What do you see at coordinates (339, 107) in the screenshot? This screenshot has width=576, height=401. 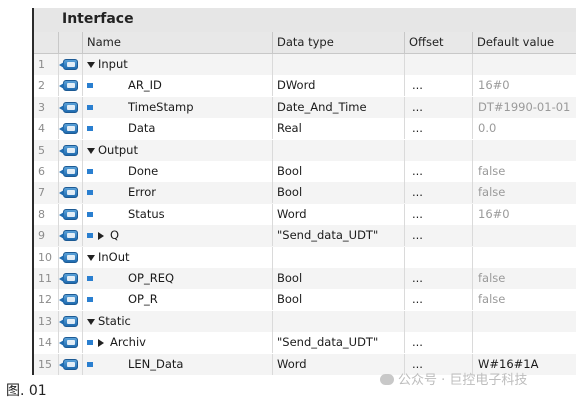 I see `row-data-type: Date_And_Time` at bounding box center [339, 107].